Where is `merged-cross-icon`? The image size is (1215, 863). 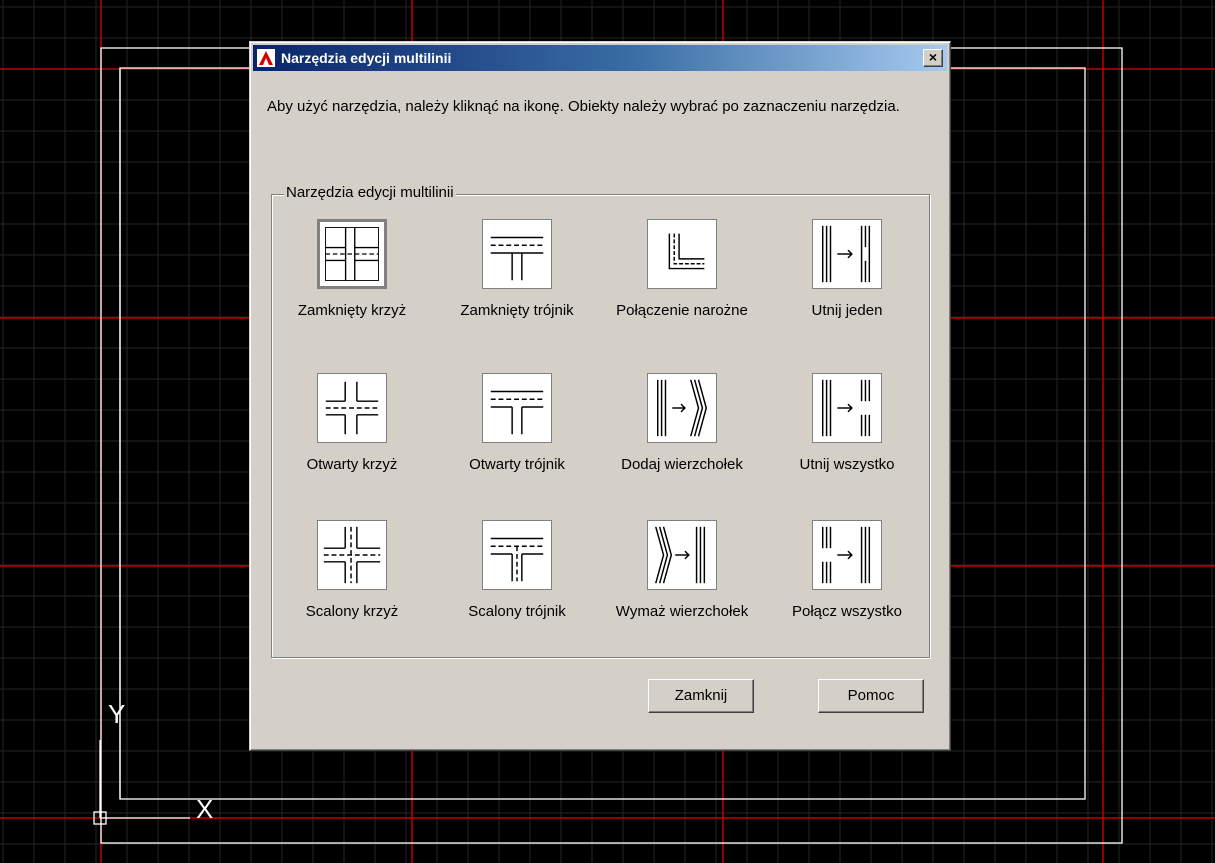 merged-cross-icon is located at coordinates (352, 555).